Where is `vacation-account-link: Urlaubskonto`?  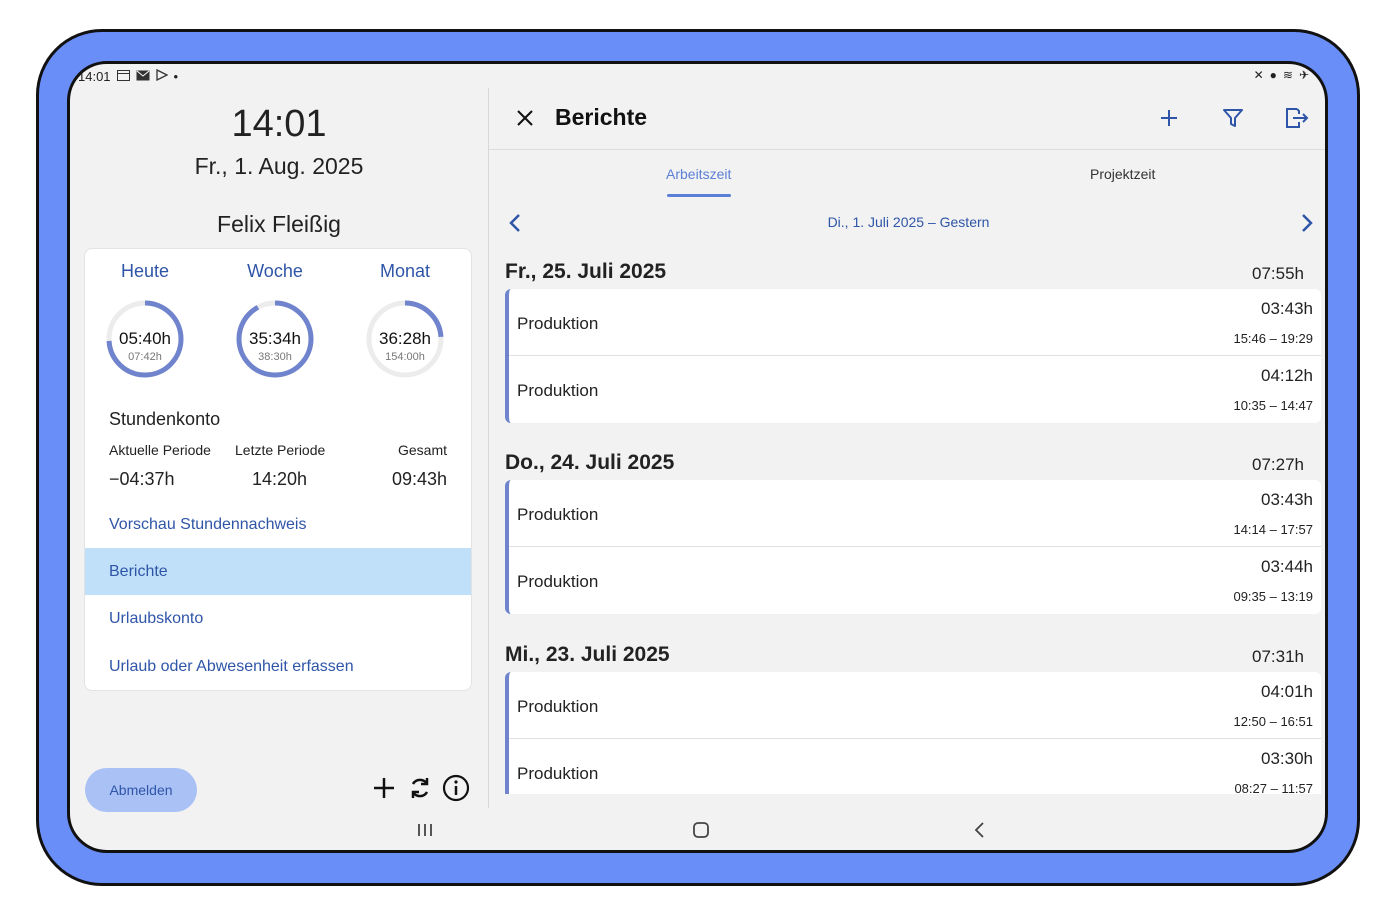 vacation-account-link: Urlaubskonto is located at coordinates (278, 618).